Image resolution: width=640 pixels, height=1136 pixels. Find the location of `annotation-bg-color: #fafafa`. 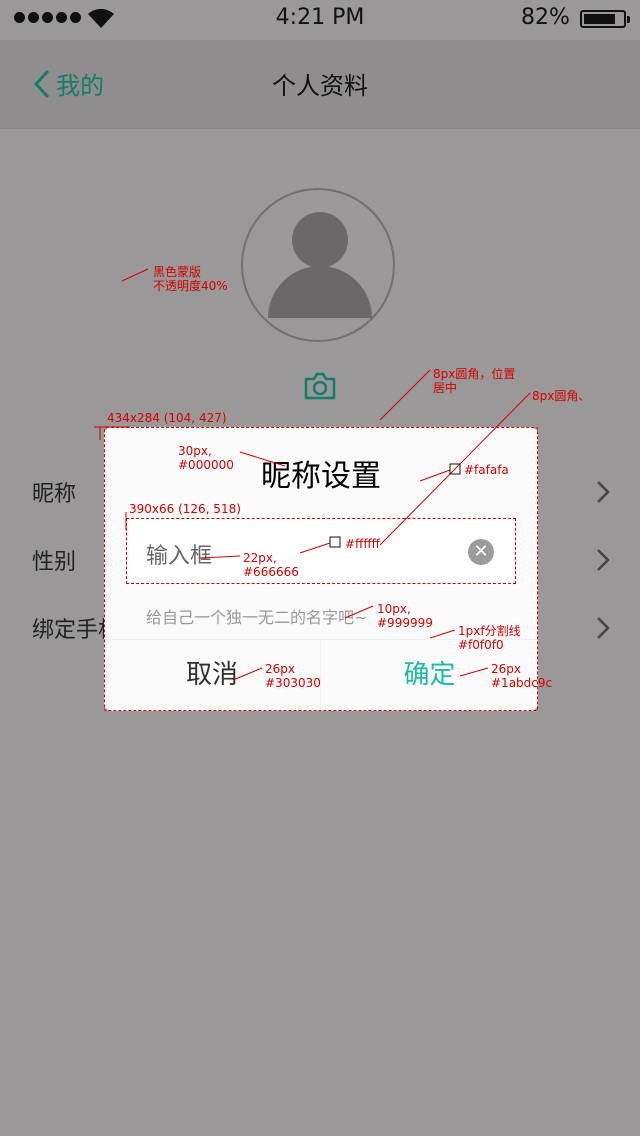

annotation-bg-color: #fafafa is located at coordinates (486, 470).